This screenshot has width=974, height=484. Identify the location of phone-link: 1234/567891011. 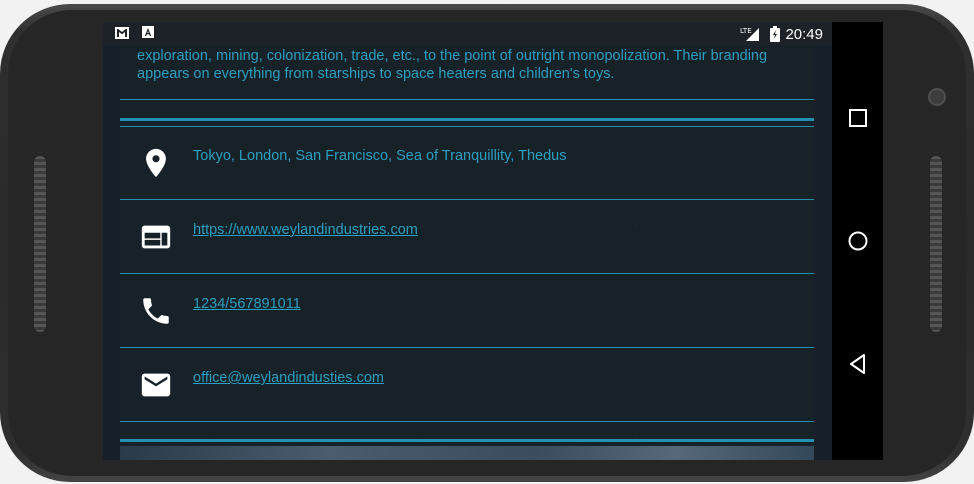
(247, 304).